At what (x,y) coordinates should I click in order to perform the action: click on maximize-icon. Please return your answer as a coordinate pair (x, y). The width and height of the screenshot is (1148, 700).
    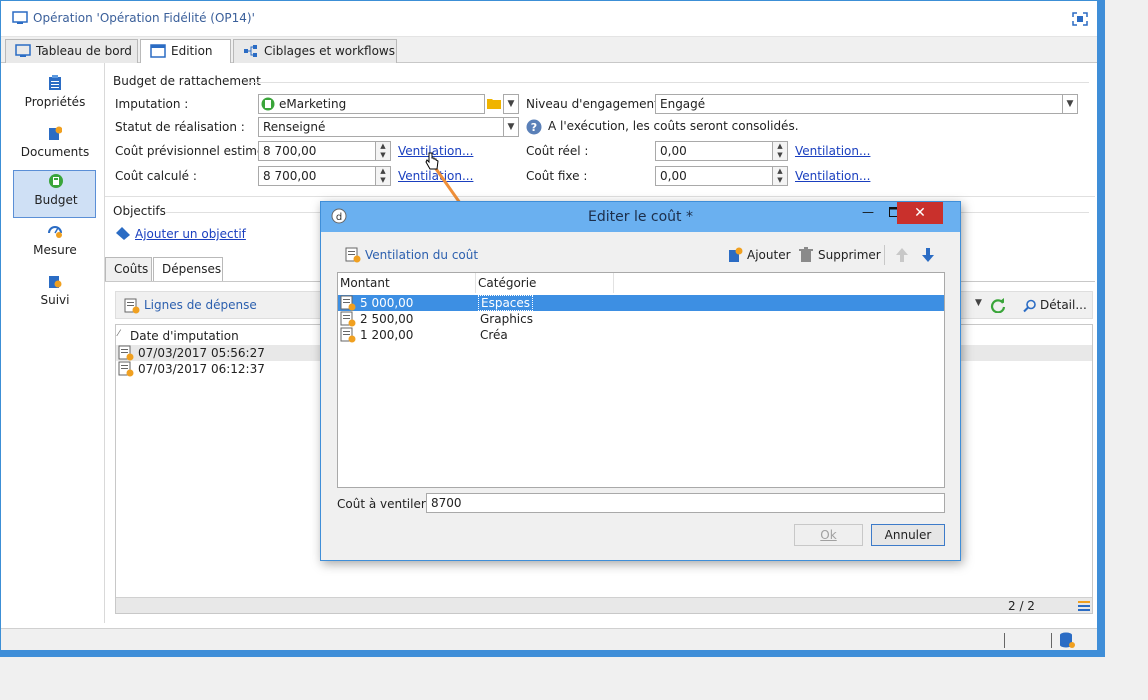
    Looking at the image, I should click on (1080, 19).